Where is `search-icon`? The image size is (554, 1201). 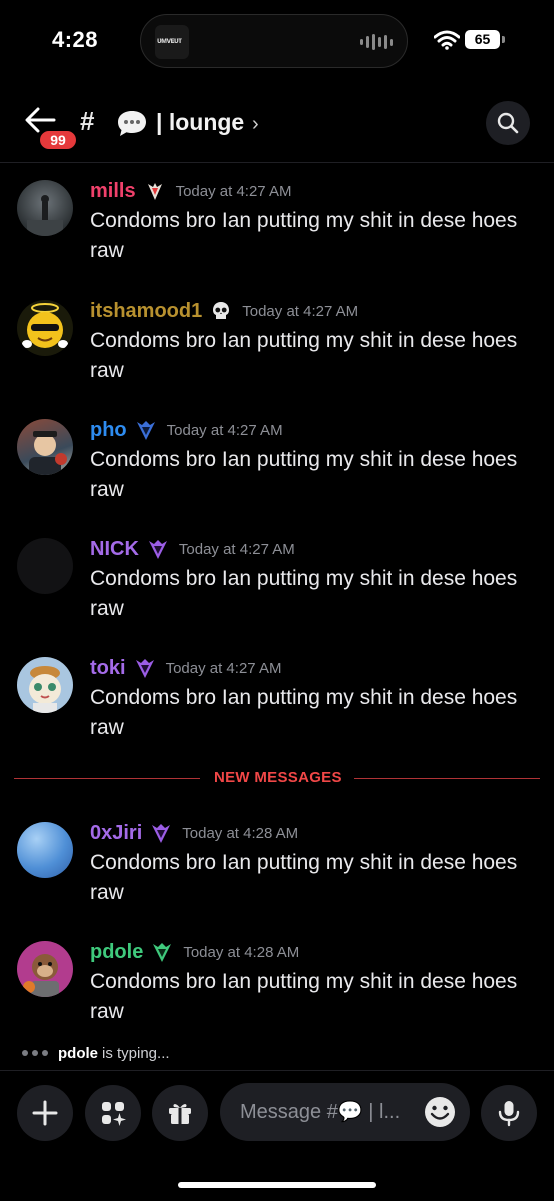
search-icon is located at coordinates (508, 123).